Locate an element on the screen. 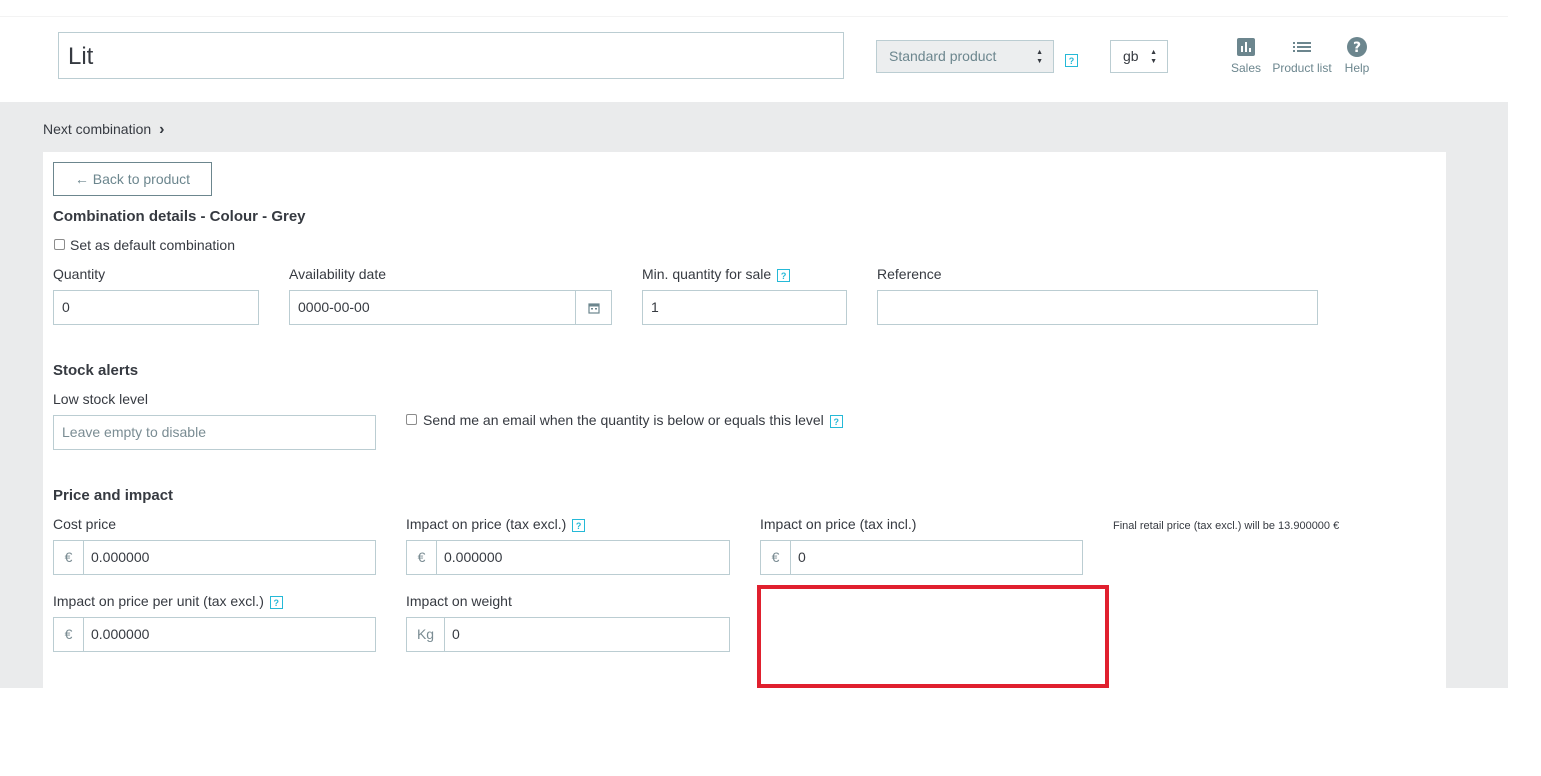 This screenshot has height=776, width=1541. price-impact-title: Price and impact is located at coordinates (113, 495).